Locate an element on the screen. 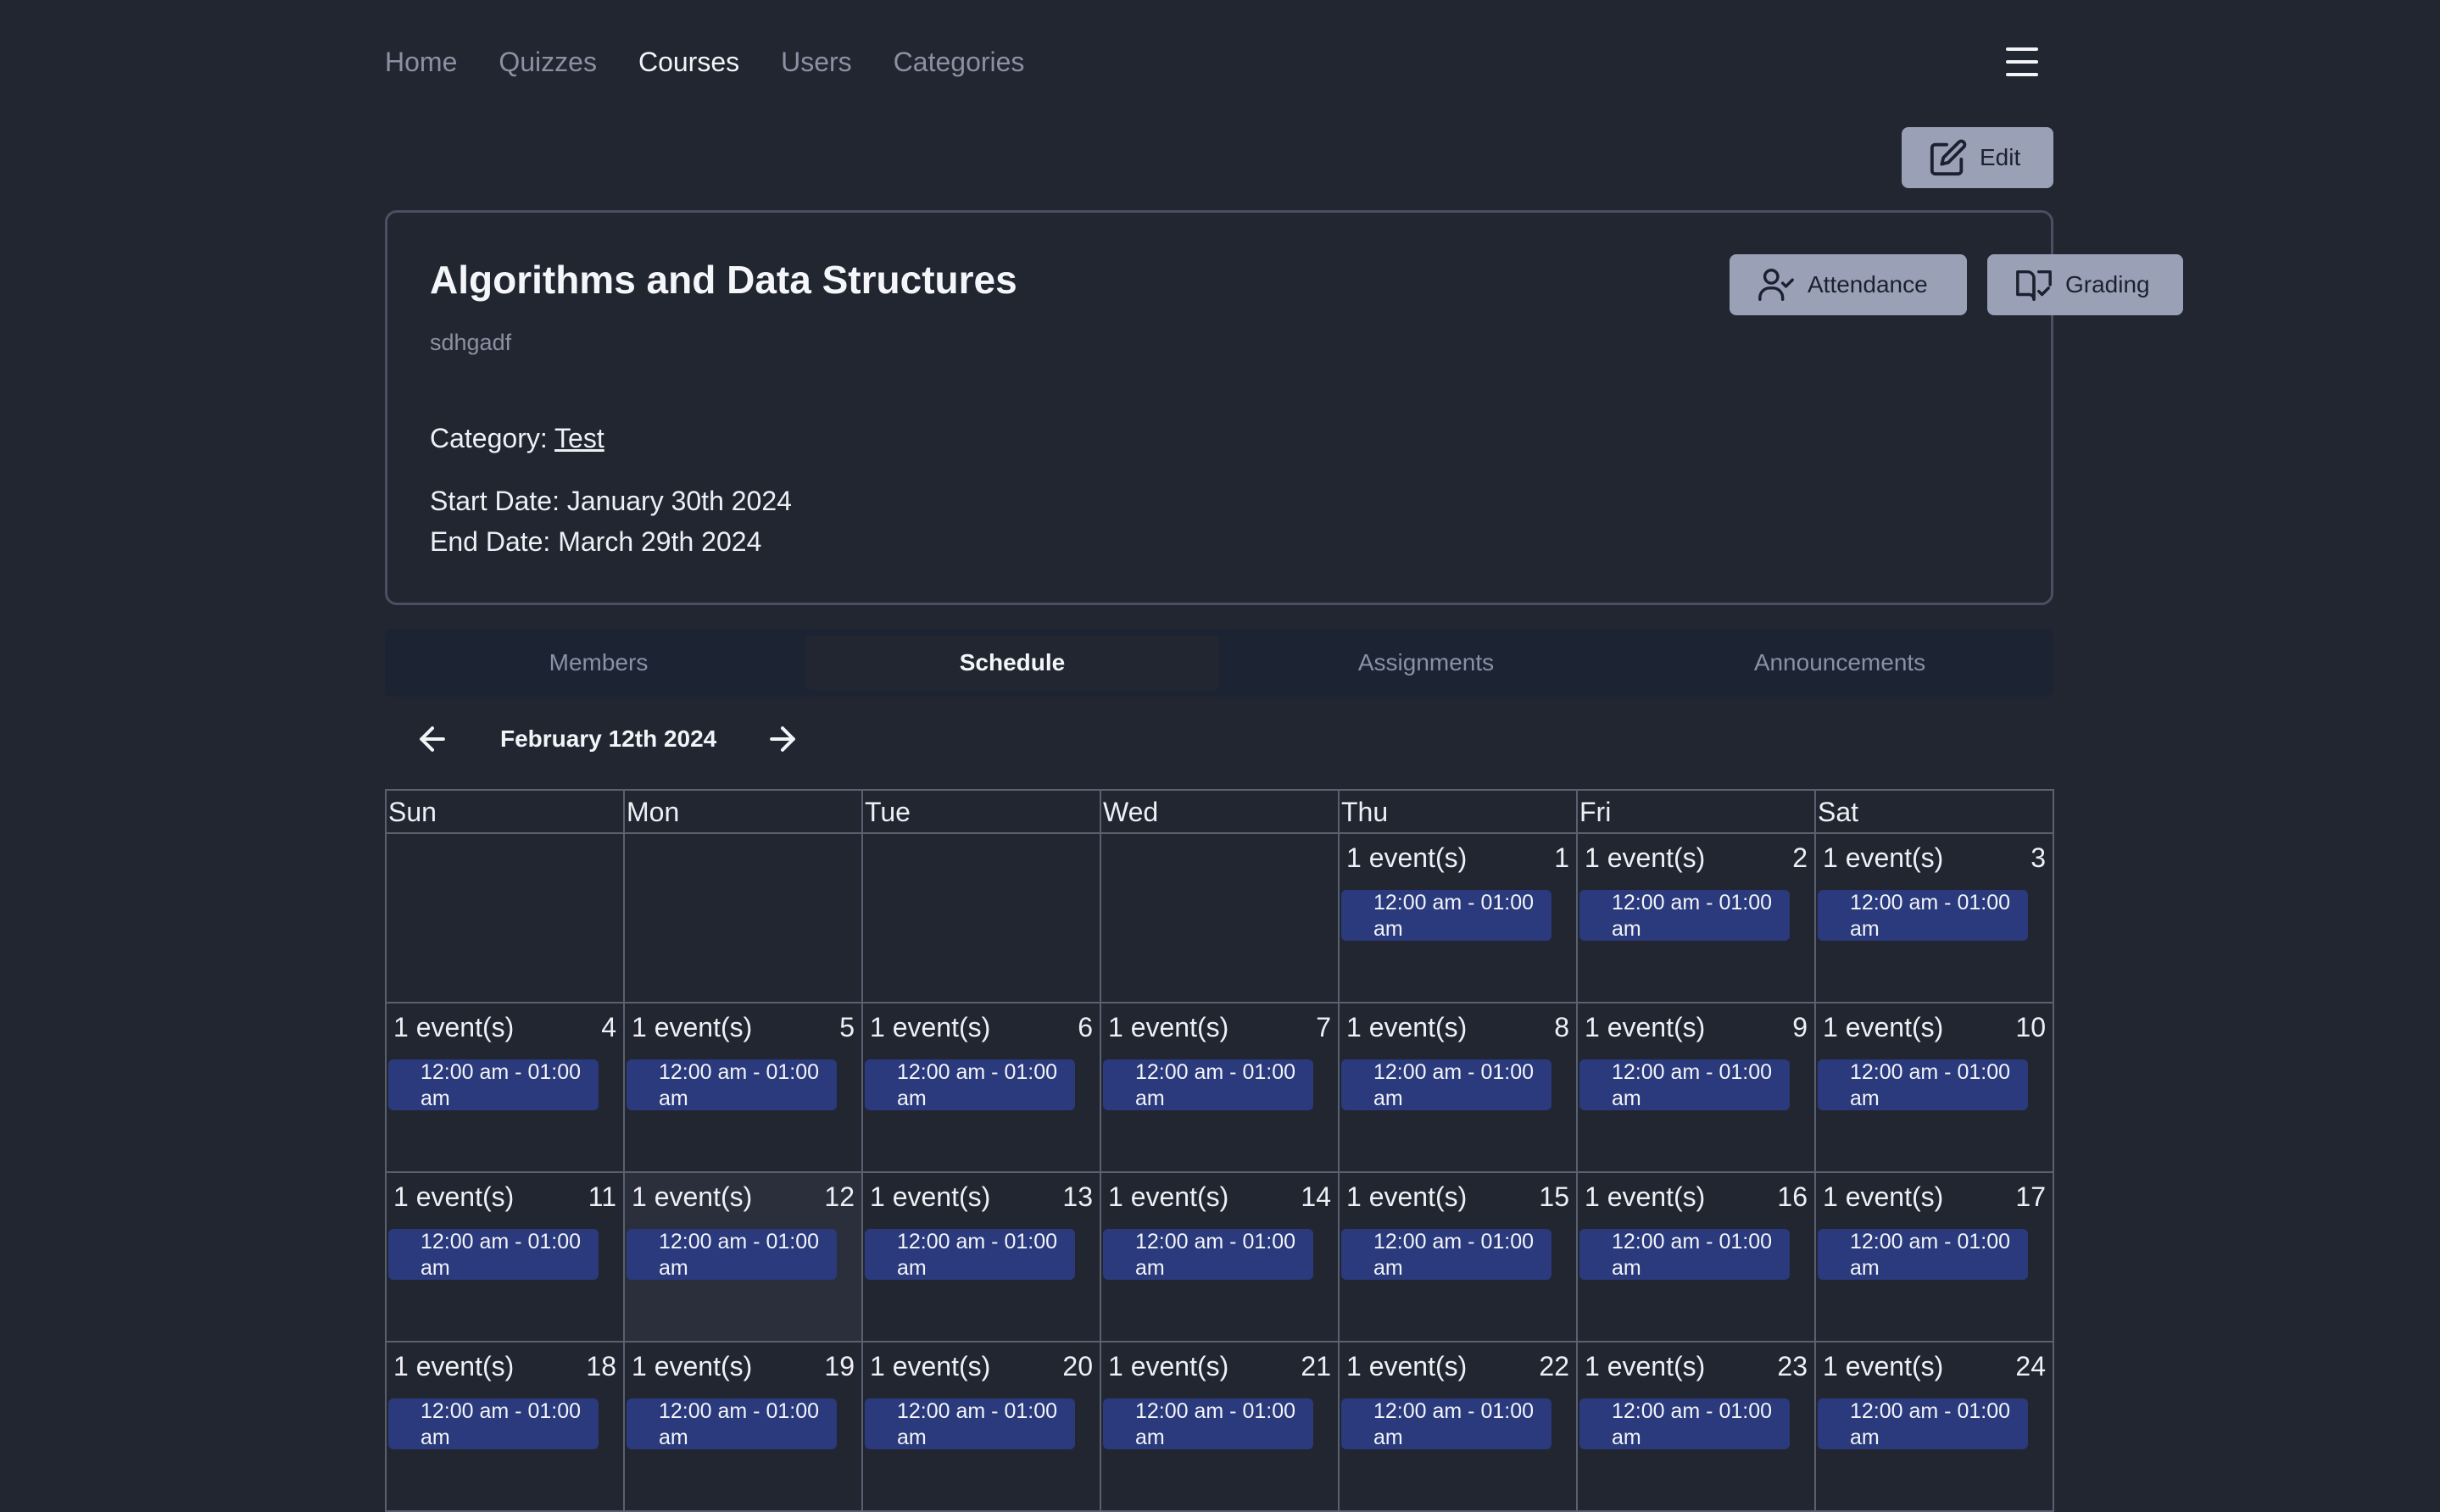 The image size is (2440, 1512). tab-assignments: Assignments is located at coordinates (1426, 663).